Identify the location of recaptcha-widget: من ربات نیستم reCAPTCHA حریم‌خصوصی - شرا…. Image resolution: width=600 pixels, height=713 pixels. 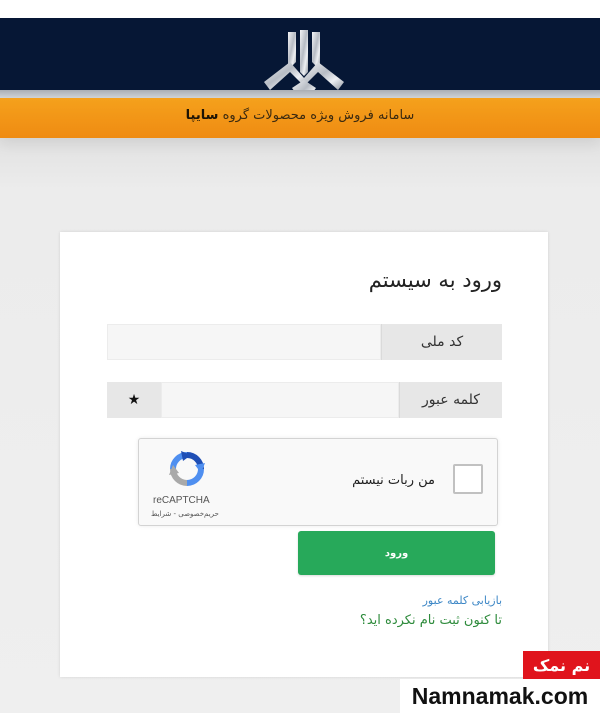
(318, 482).